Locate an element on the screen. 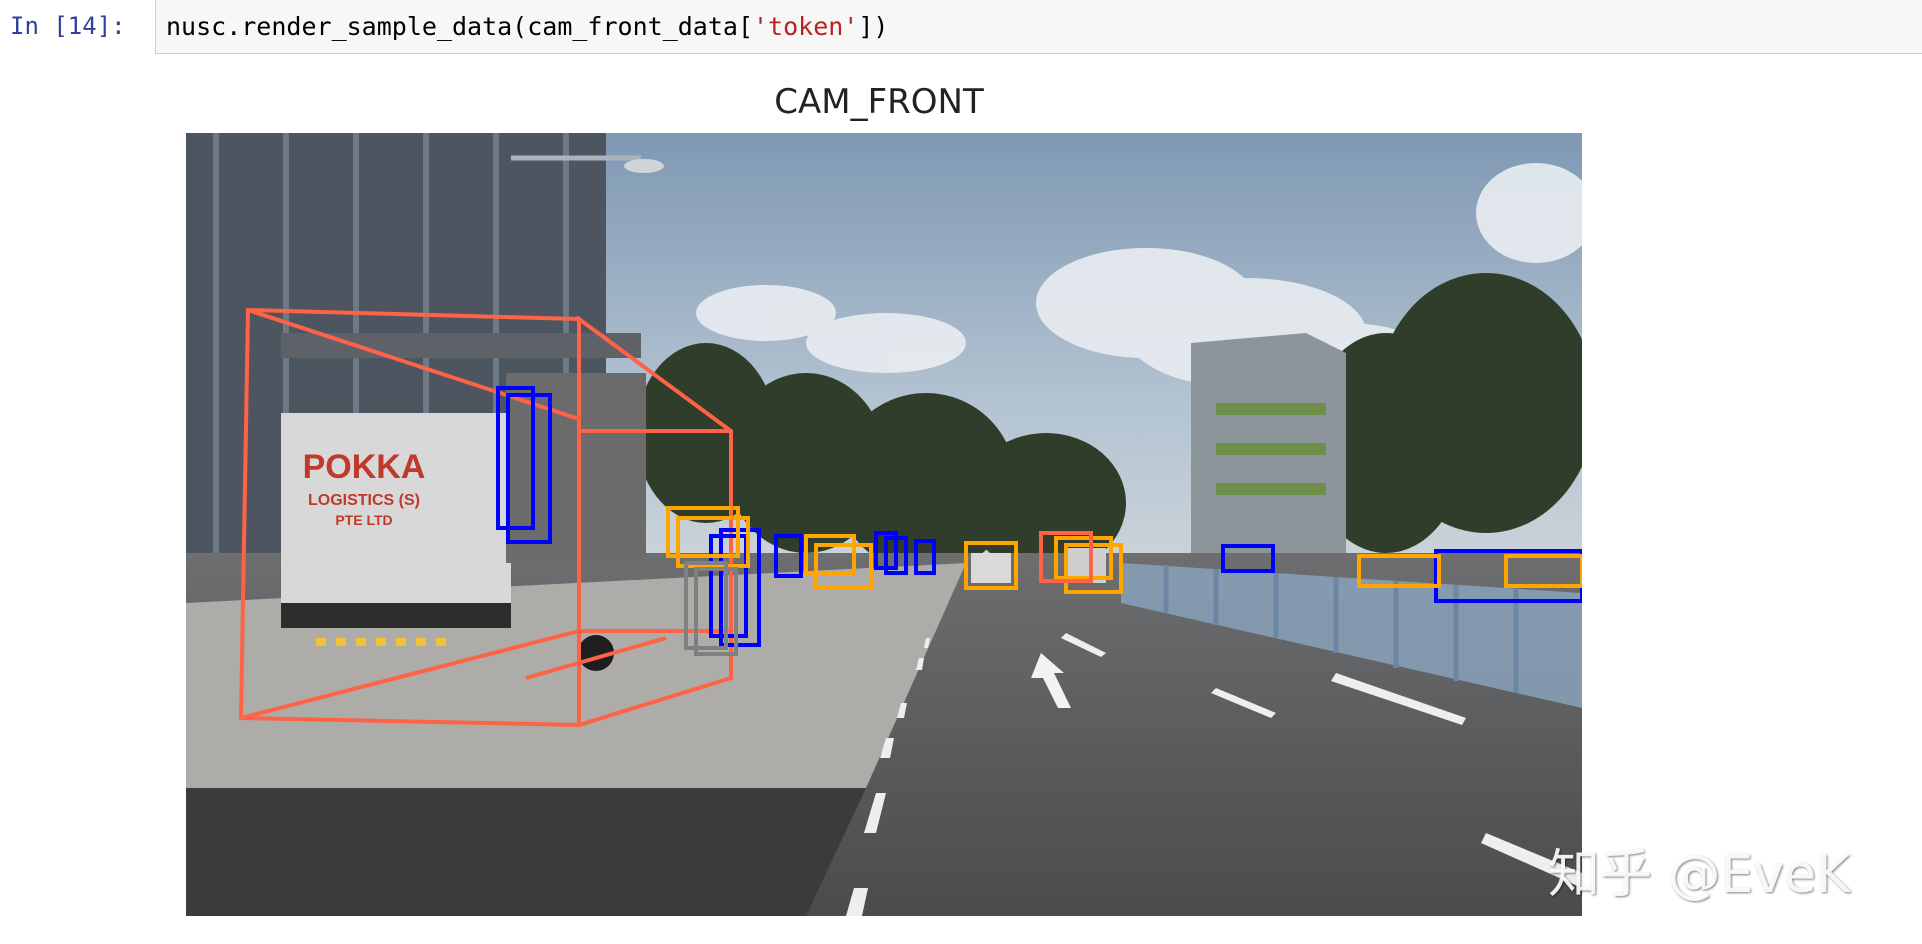 The width and height of the screenshot is (1922, 944). figure-title: CAM_FRONT is located at coordinates (879, 102).